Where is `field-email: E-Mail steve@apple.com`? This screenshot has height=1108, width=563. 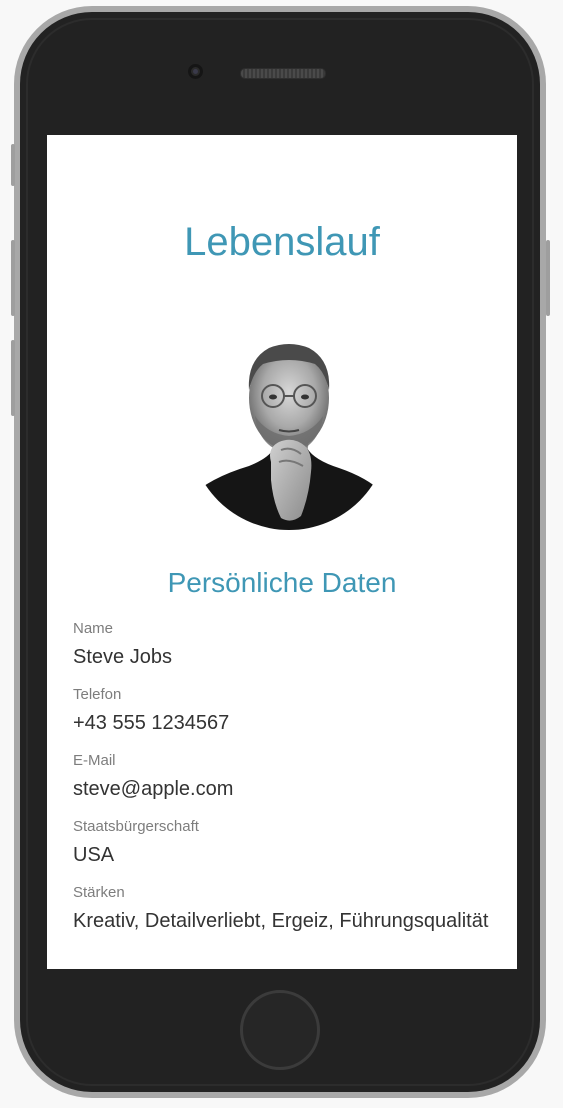
field-email: E-Mail steve@apple.com is located at coordinates (293, 784).